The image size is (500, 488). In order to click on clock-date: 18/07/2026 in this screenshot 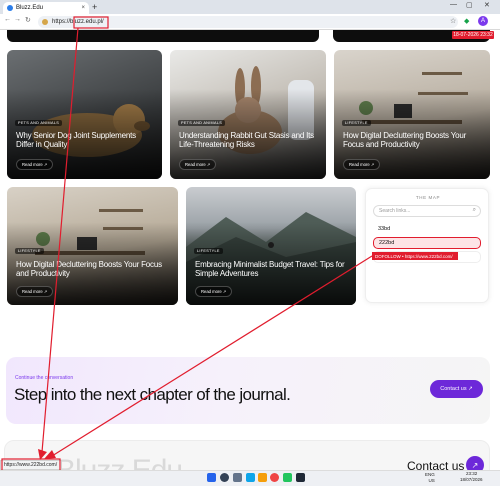, I will do `click(471, 479)`.